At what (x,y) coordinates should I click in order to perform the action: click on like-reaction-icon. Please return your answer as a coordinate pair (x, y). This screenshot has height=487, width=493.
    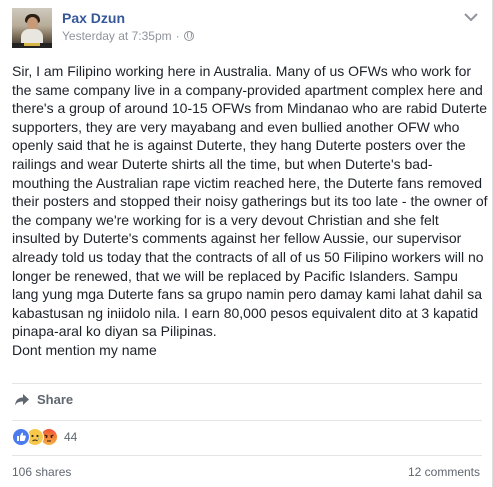
    Looking at the image, I should click on (21, 437).